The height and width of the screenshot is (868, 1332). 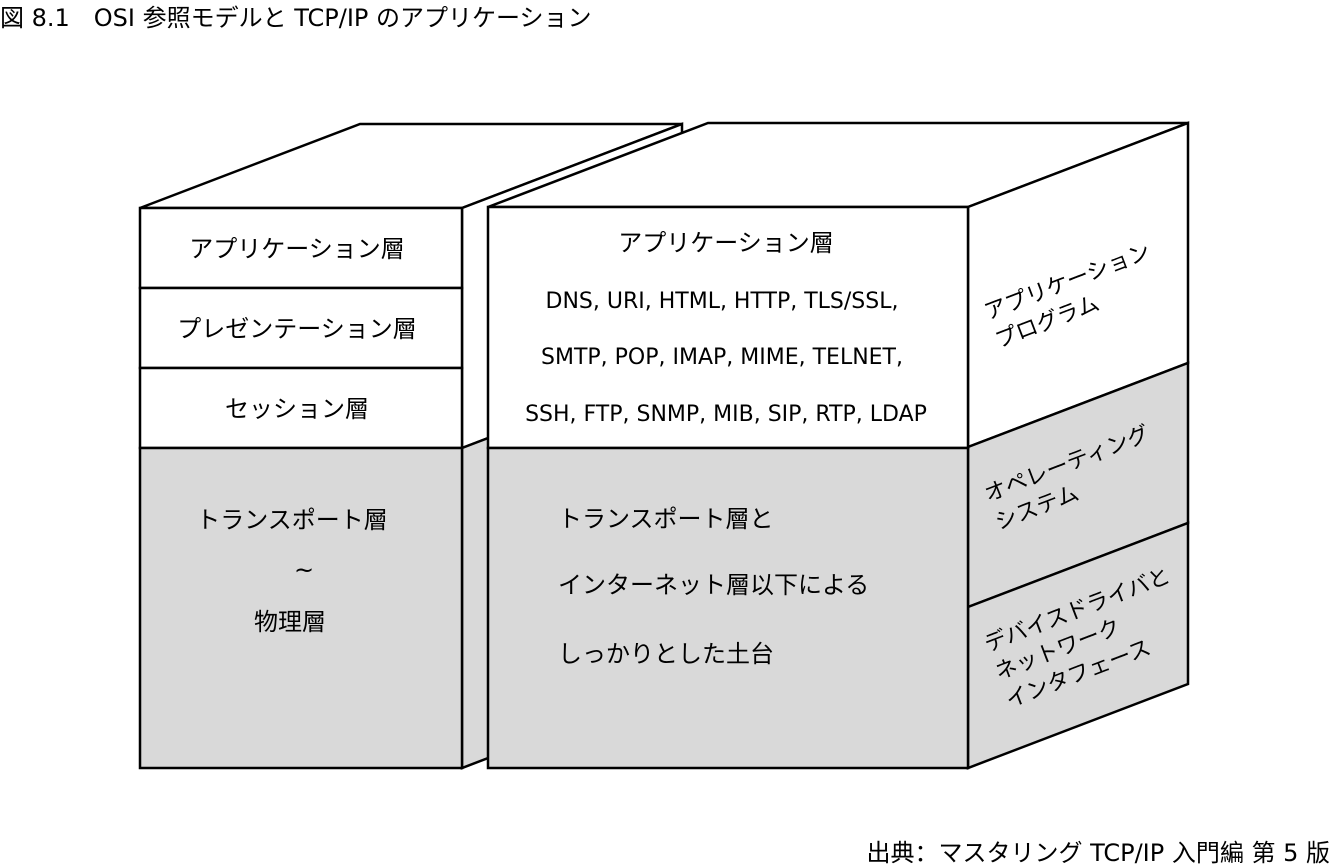 What do you see at coordinates (292, 520) in the screenshot?
I see `osi-transport-layer-label: トランスポート層` at bounding box center [292, 520].